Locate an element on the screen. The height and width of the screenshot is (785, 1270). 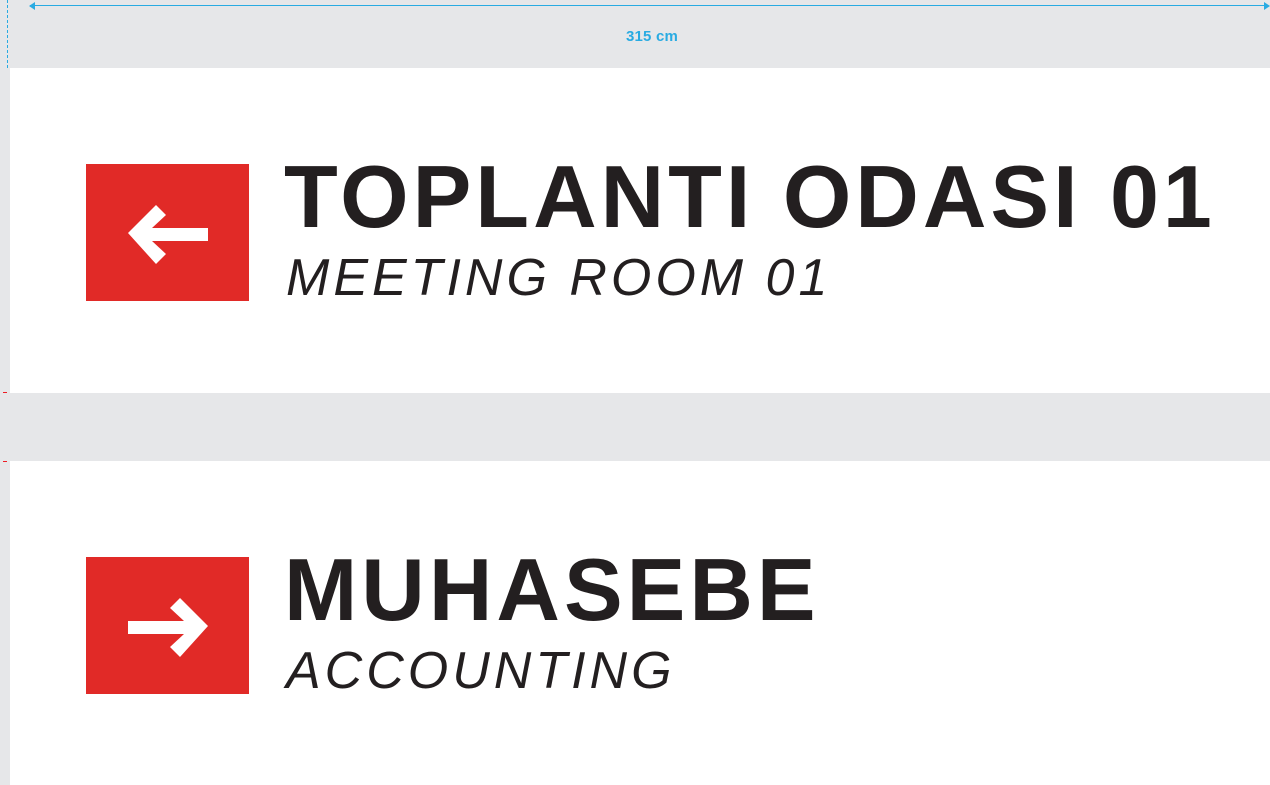
right-arrow-icon is located at coordinates (167, 627).